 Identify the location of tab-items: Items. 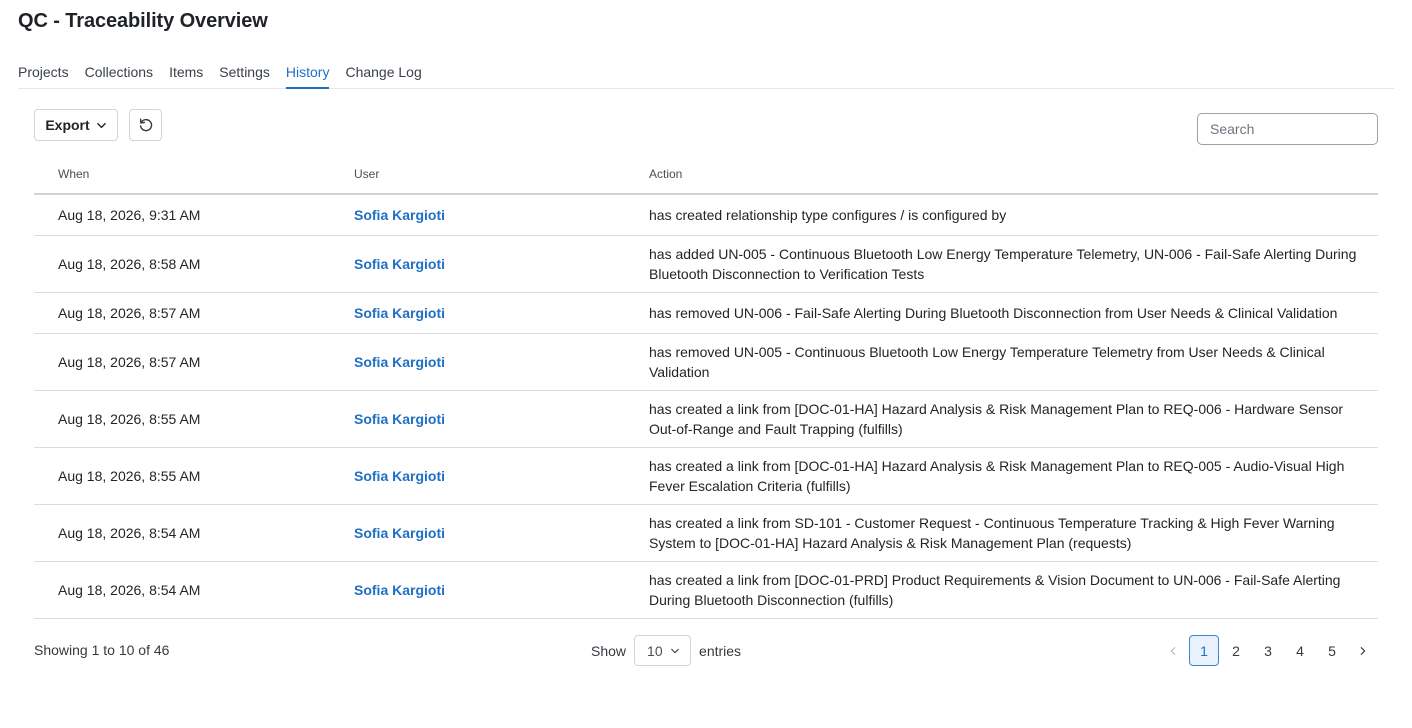
(186, 72).